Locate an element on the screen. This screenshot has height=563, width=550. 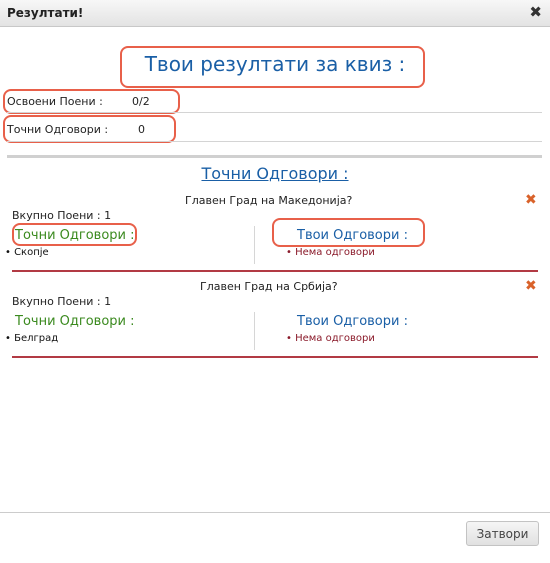
results-heading: Твои резултати за квиз : is located at coordinates (275, 64).